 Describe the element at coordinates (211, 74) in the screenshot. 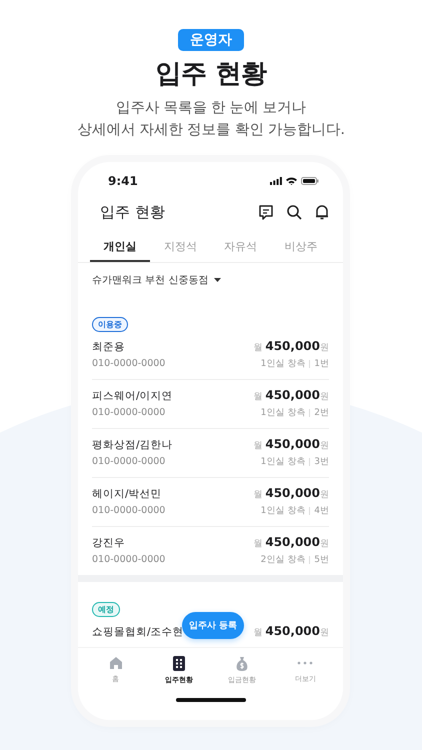

I see `headline: 입주 현황` at that location.